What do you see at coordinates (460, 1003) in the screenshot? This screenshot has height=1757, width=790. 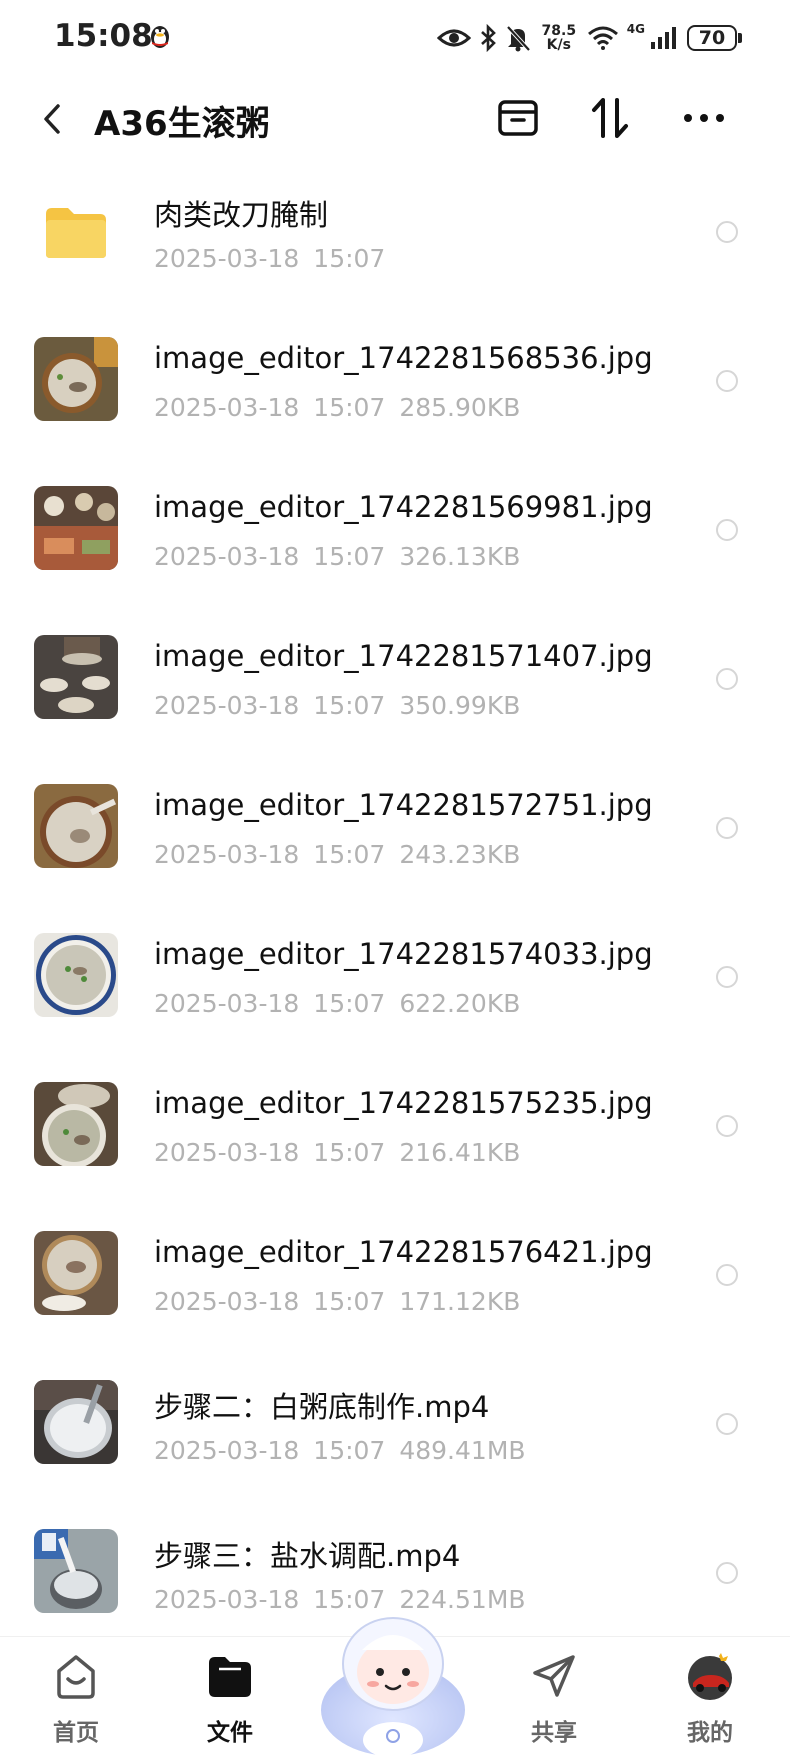 I see `file-size: 622.20KB` at bounding box center [460, 1003].